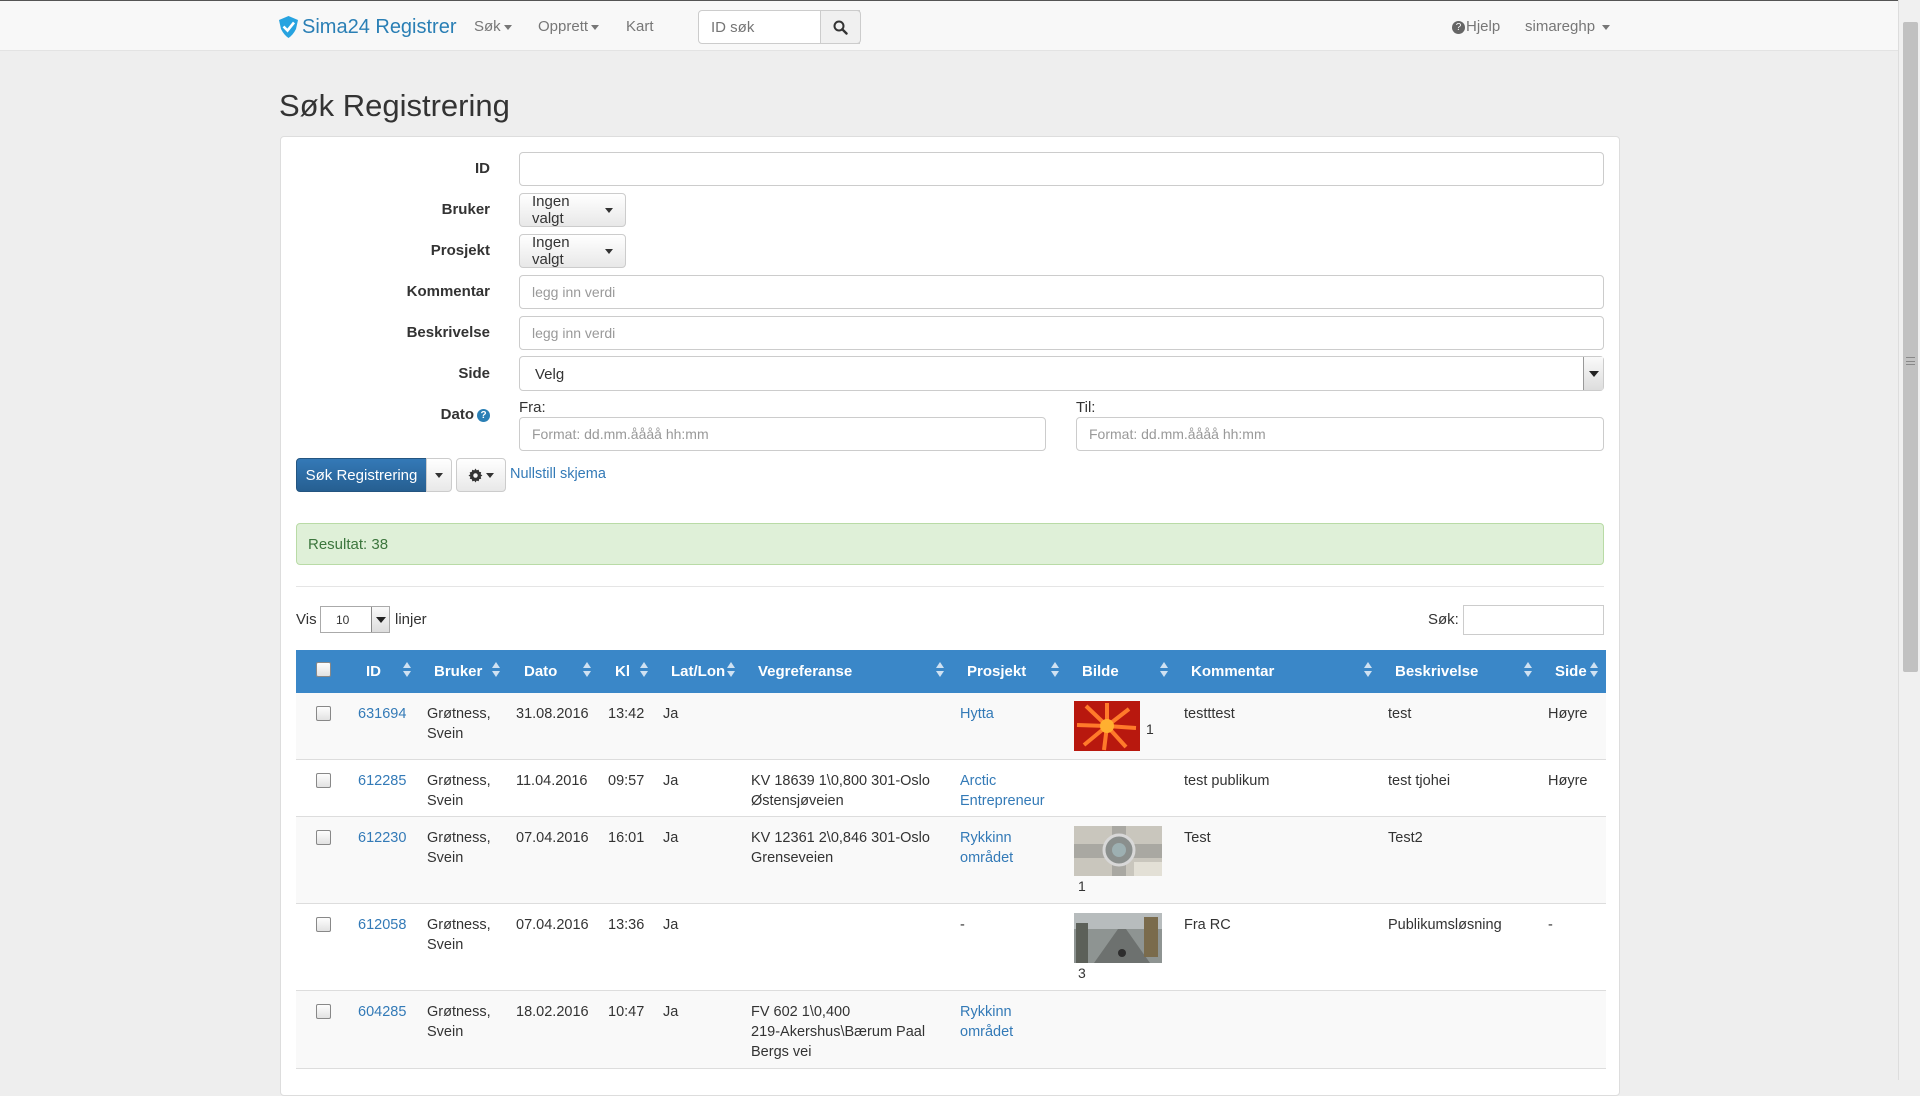 The height and width of the screenshot is (1096, 1920). What do you see at coordinates (487, 26) in the screenshot?
I see `menu-sok-label: Søk` at bounding box center [487, 26].